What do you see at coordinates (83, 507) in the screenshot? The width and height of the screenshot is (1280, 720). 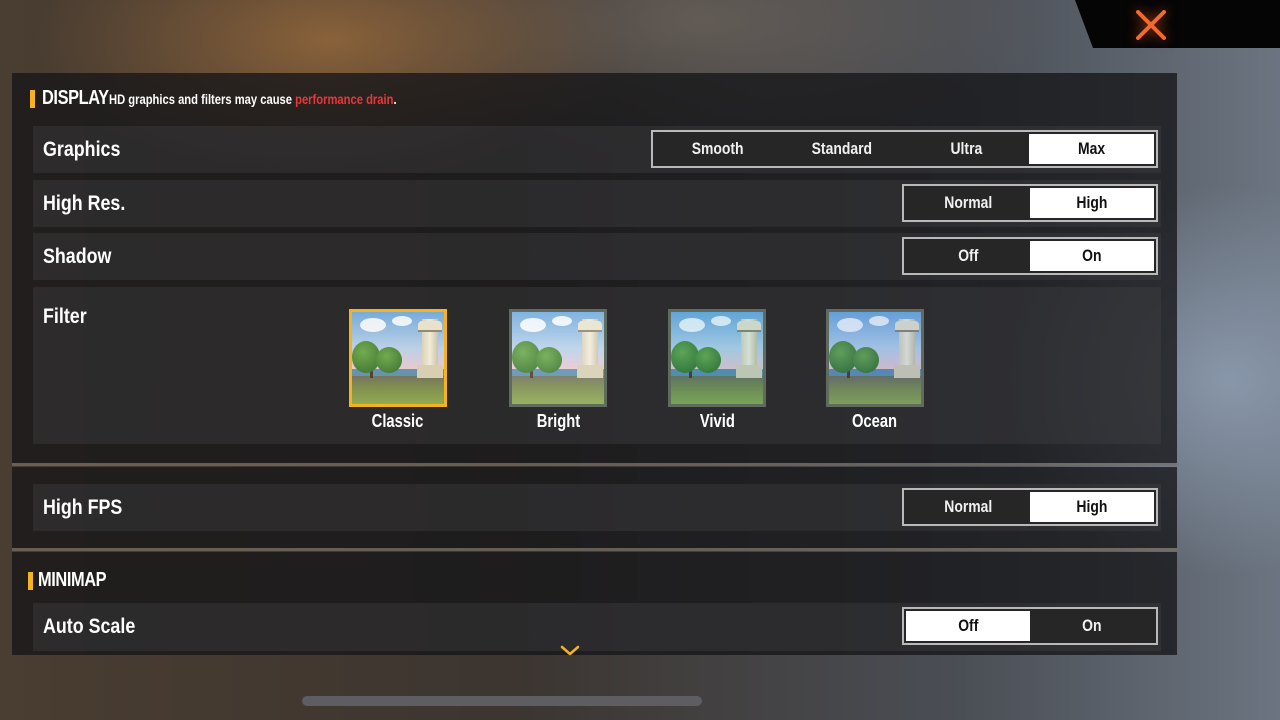 I see `high-fps-label: High FPS` at bounding box center [83, 507].